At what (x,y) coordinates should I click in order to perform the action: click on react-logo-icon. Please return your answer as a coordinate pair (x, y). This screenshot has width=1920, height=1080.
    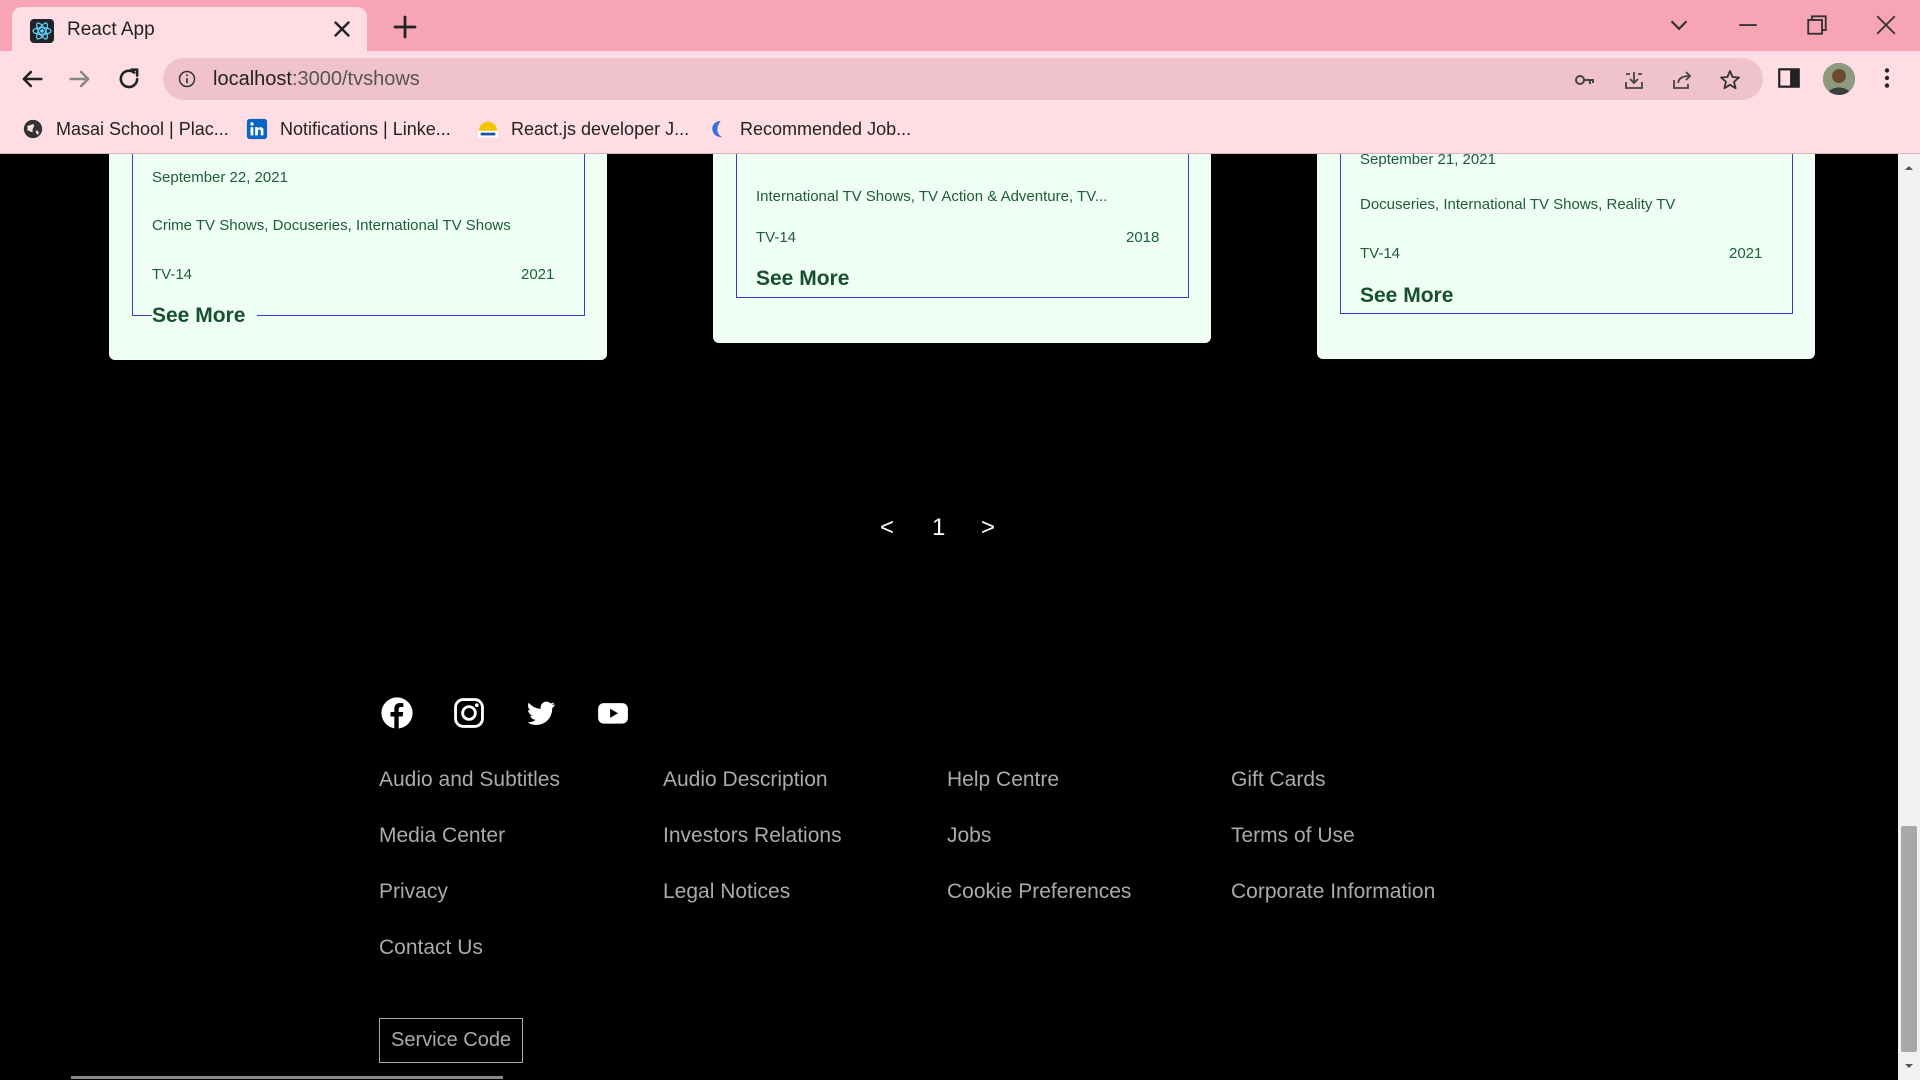
    Looking at the image, I should click on (42, 31).